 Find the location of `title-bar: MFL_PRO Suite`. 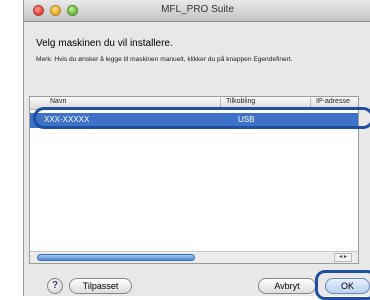

title-bar: MFL_PRO Suite is located at coordinates (197, 11).